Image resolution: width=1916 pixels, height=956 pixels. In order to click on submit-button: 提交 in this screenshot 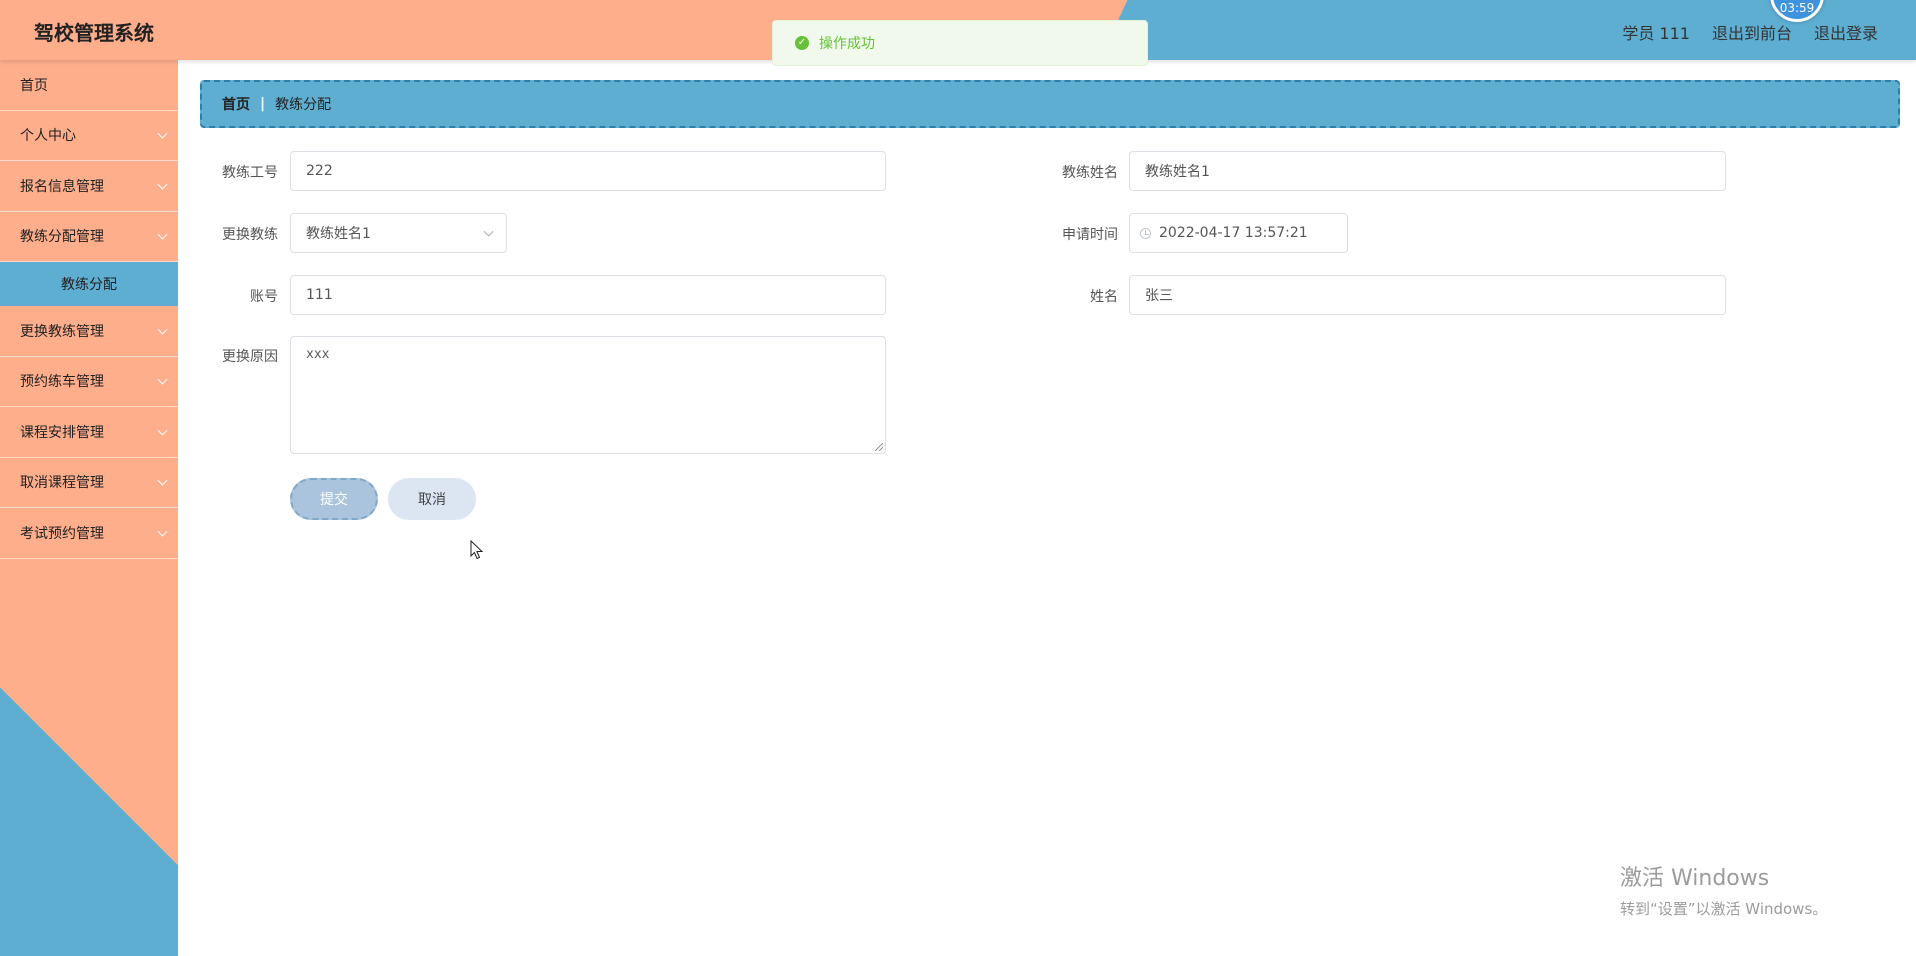, I will do `click(334, 499)`.